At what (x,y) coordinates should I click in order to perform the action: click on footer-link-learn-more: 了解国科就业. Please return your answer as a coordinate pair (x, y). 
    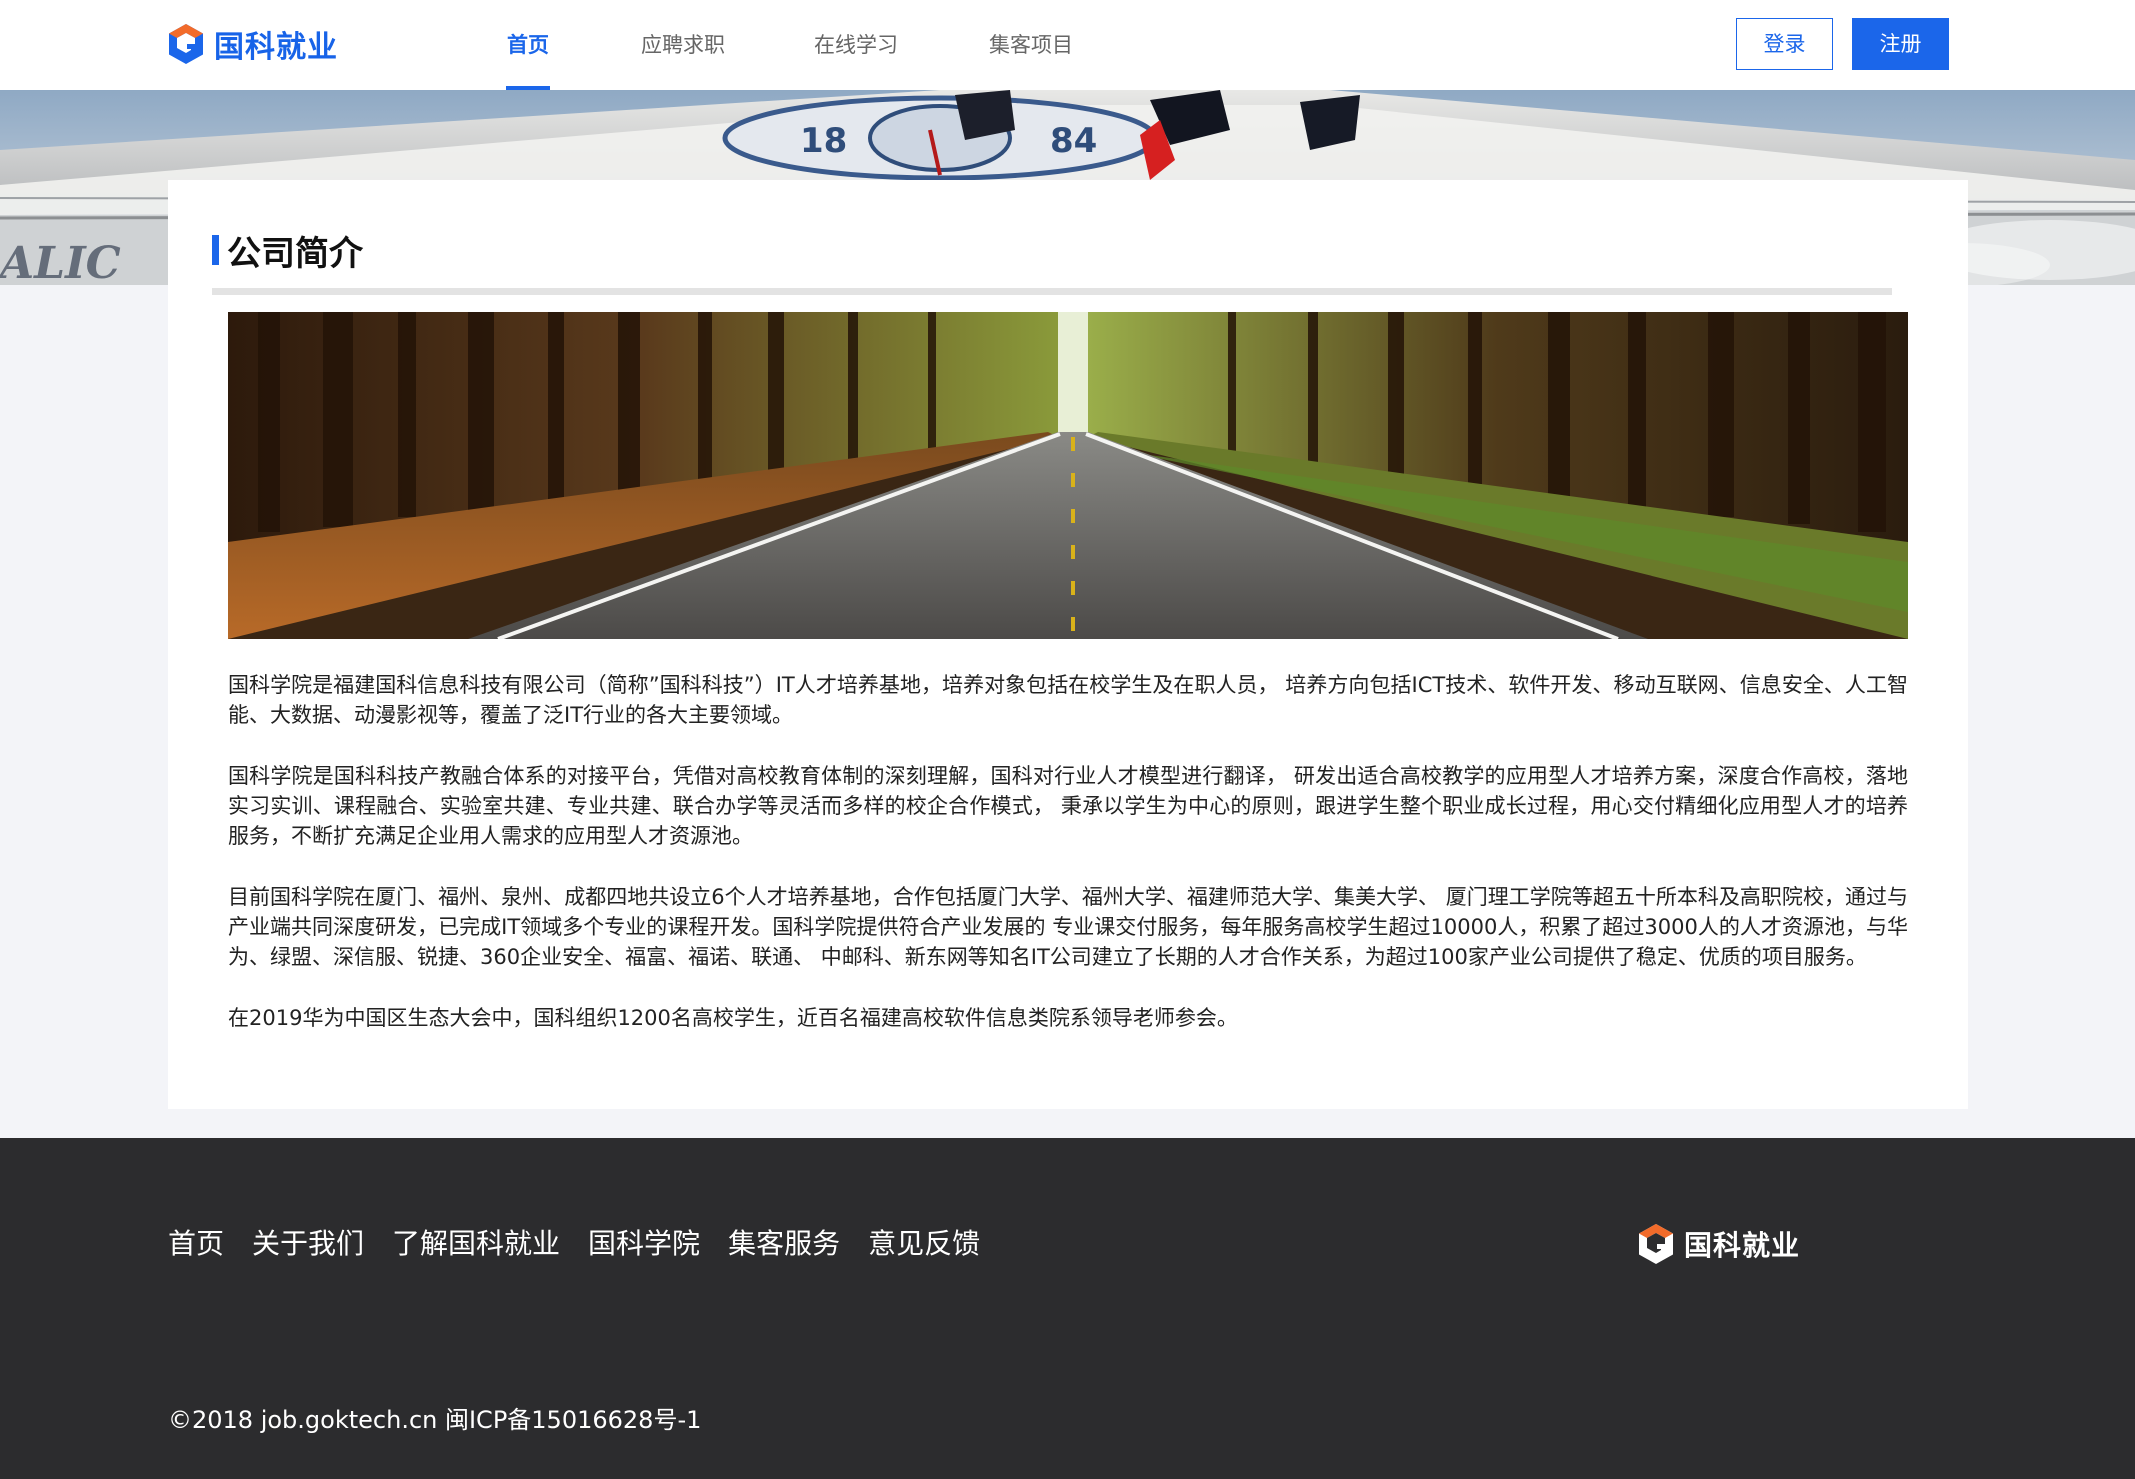
    Looking at the image, I should click on (476, 1244).